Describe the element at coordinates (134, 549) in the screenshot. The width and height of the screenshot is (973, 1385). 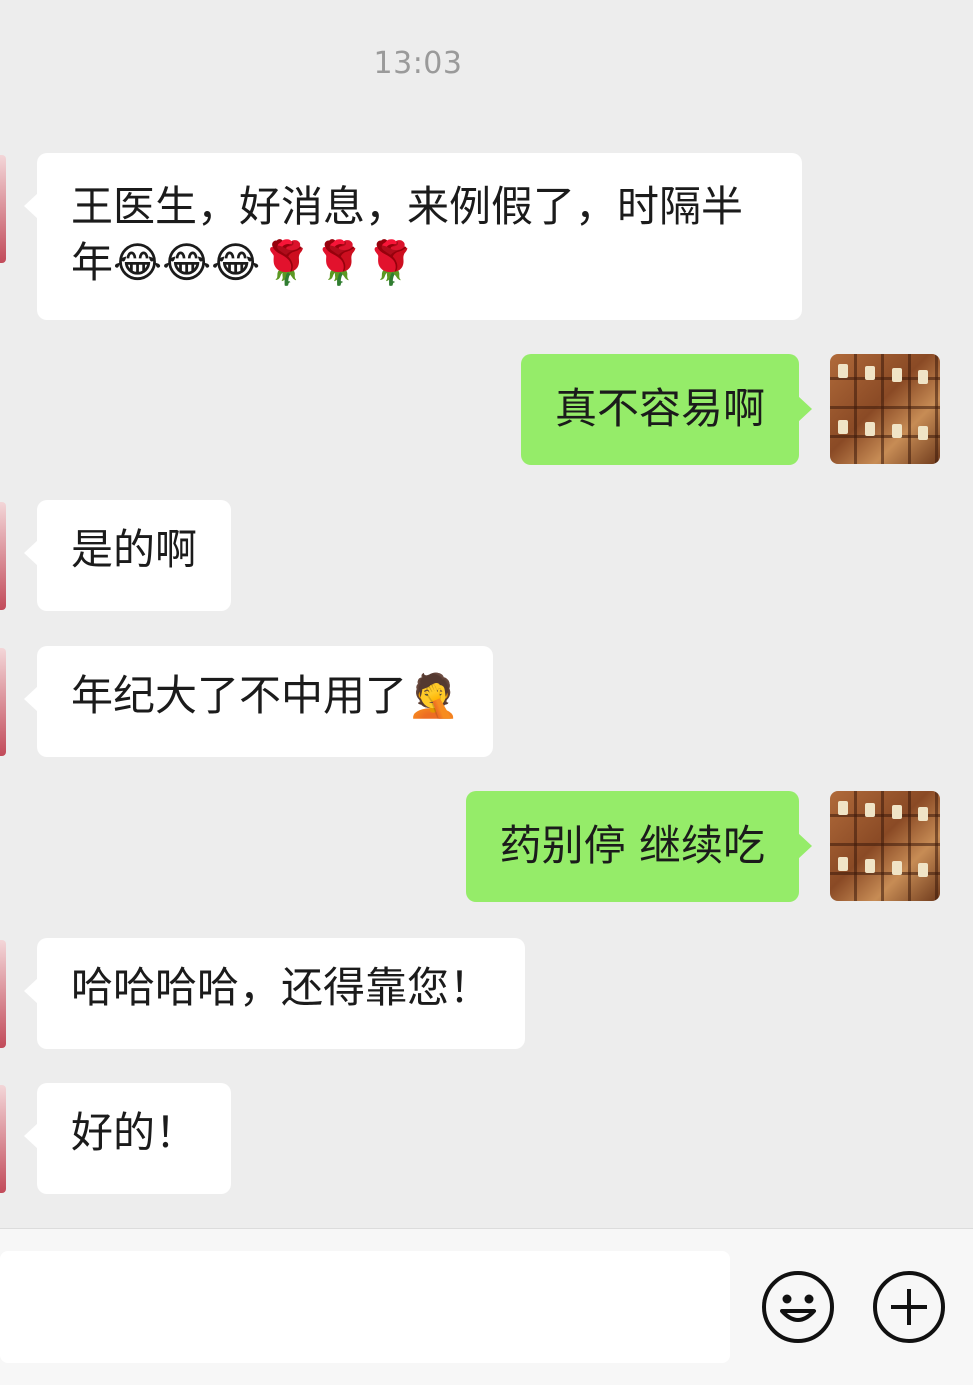
I see `message-text: 是的啊` at that location.